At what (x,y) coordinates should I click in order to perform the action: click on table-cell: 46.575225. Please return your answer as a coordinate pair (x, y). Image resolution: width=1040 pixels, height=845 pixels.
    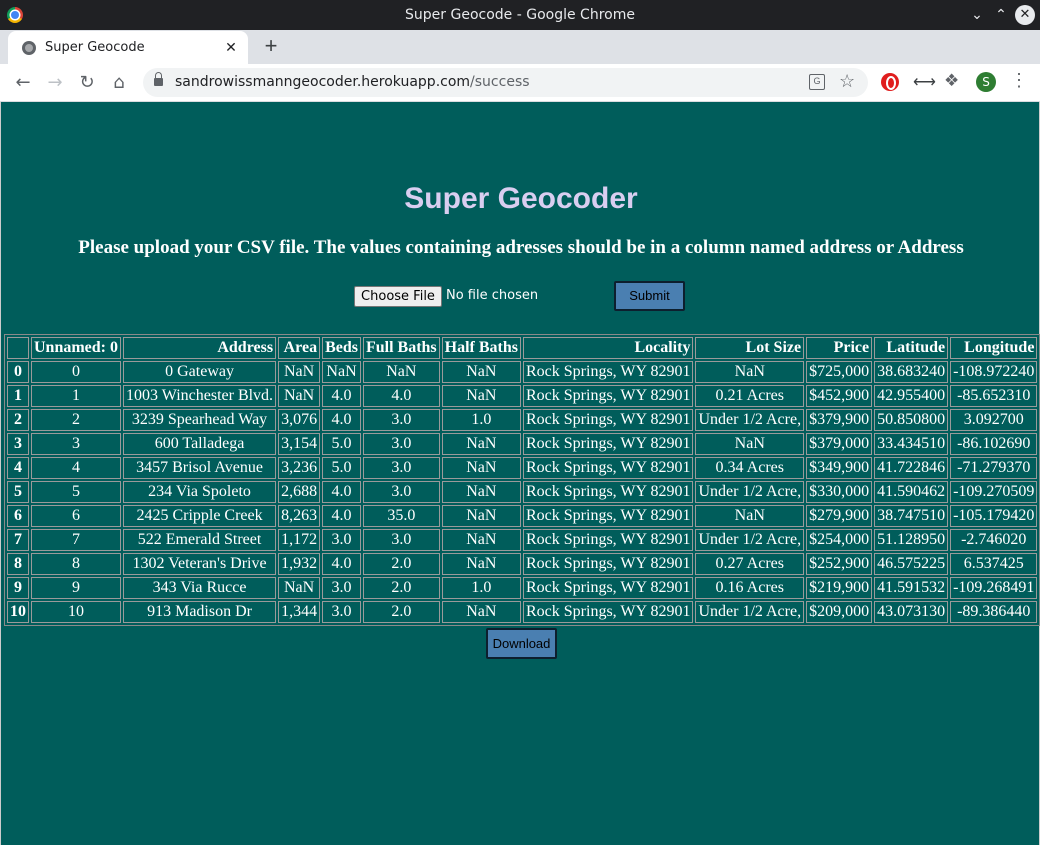
    Looking at the image, I should click on (911, 564).